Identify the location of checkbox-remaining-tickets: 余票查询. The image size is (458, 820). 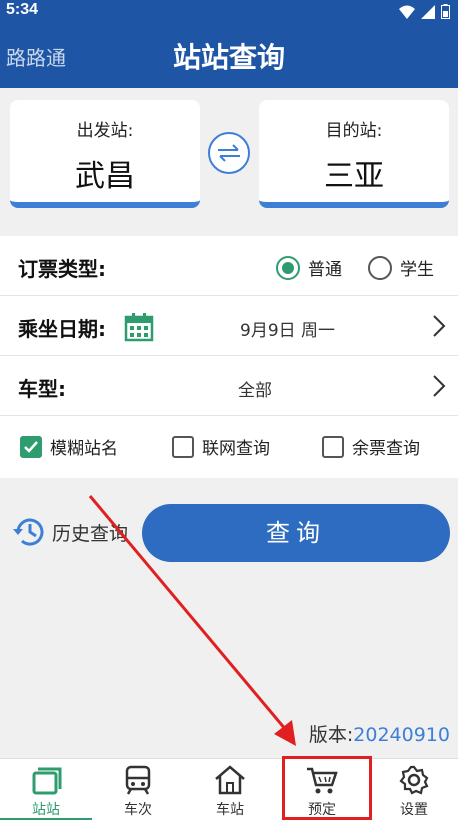
(371, 446).